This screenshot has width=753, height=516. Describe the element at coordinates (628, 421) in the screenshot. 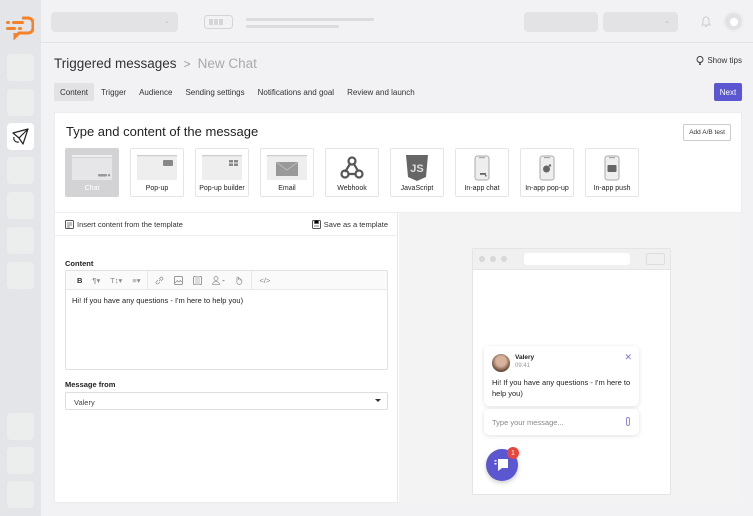

I see `paperclip-icon` at that location.